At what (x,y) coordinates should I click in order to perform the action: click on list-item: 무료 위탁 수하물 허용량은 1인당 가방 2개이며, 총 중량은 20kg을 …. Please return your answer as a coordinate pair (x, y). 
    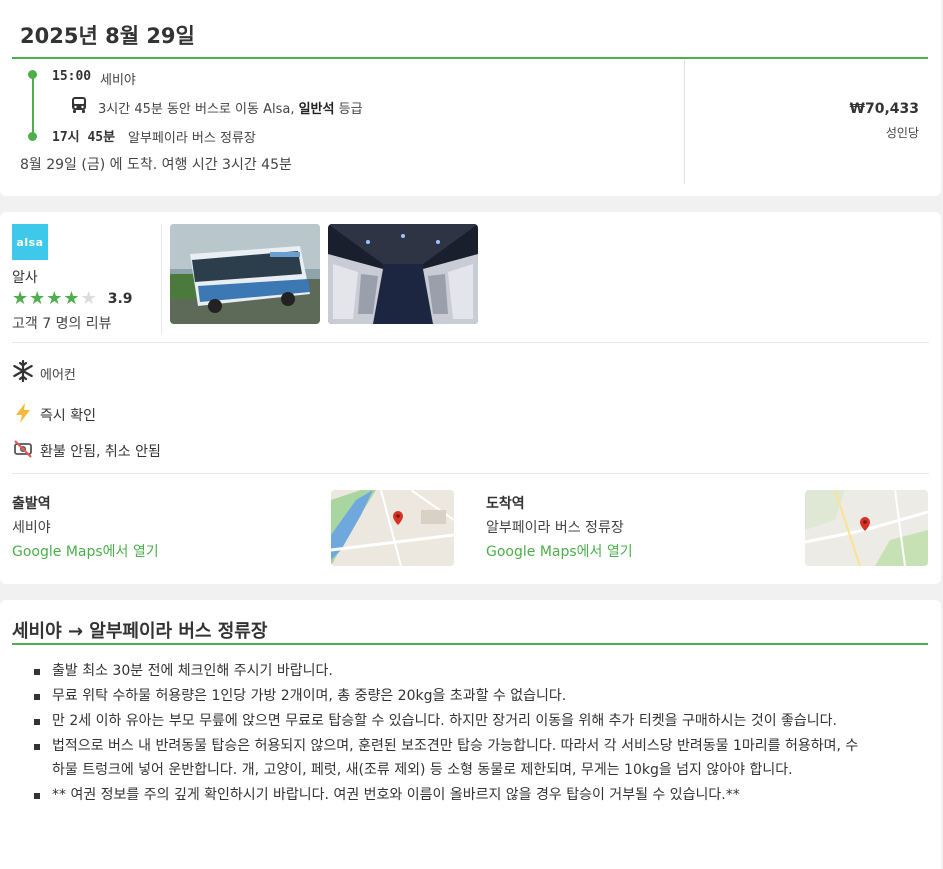
    Looking at the image, I should click on (447, 696).